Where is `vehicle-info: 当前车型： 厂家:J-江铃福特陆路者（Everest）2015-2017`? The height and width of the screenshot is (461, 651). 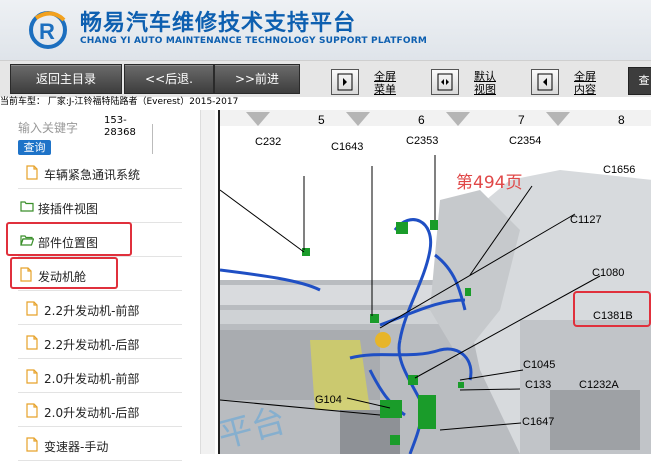 vehicle-info: 当前车型： 厂家:J-江铃福特陆路者（Everest）2015-2017 is located at coordinates (119, 102).